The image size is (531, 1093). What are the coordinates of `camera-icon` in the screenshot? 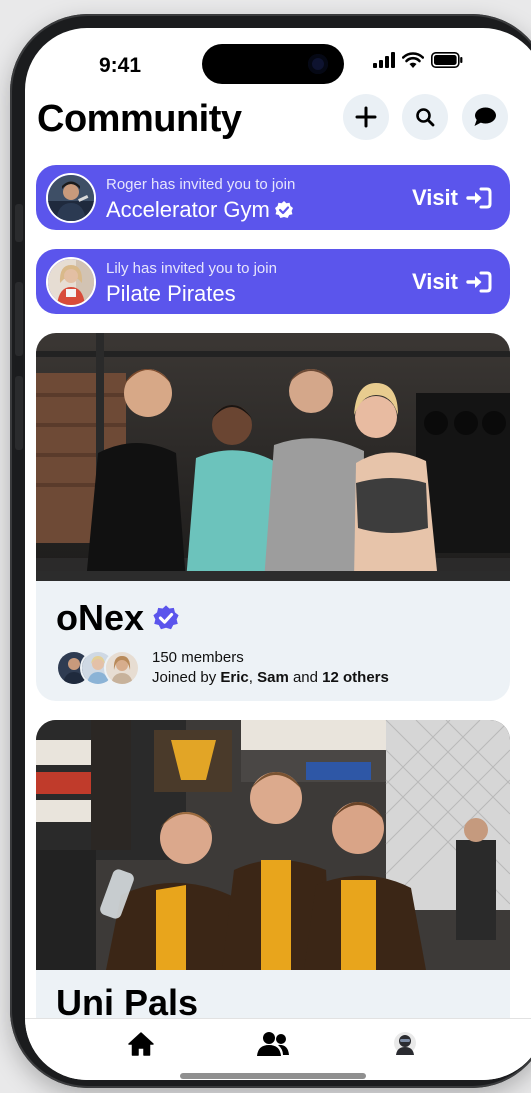 It's located at (318, 64).